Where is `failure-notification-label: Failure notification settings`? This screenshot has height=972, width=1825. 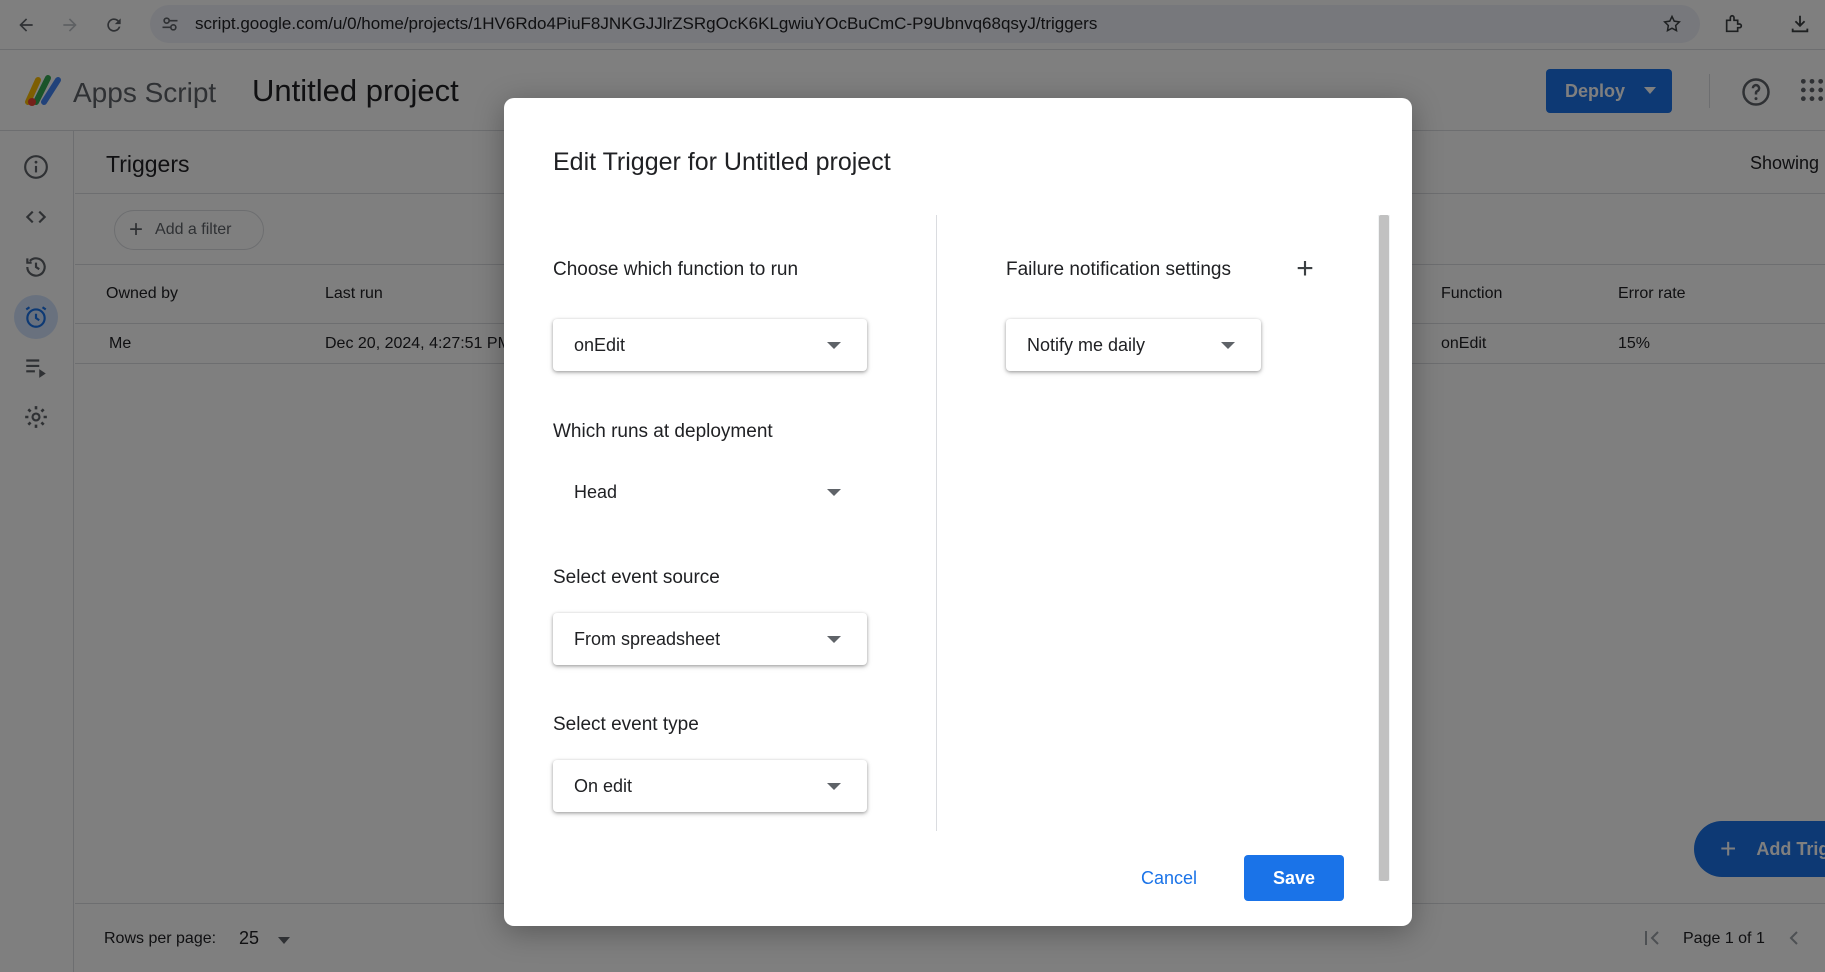 failure-notification-label: Failure notification settings is located at coordinates (1118, 269).